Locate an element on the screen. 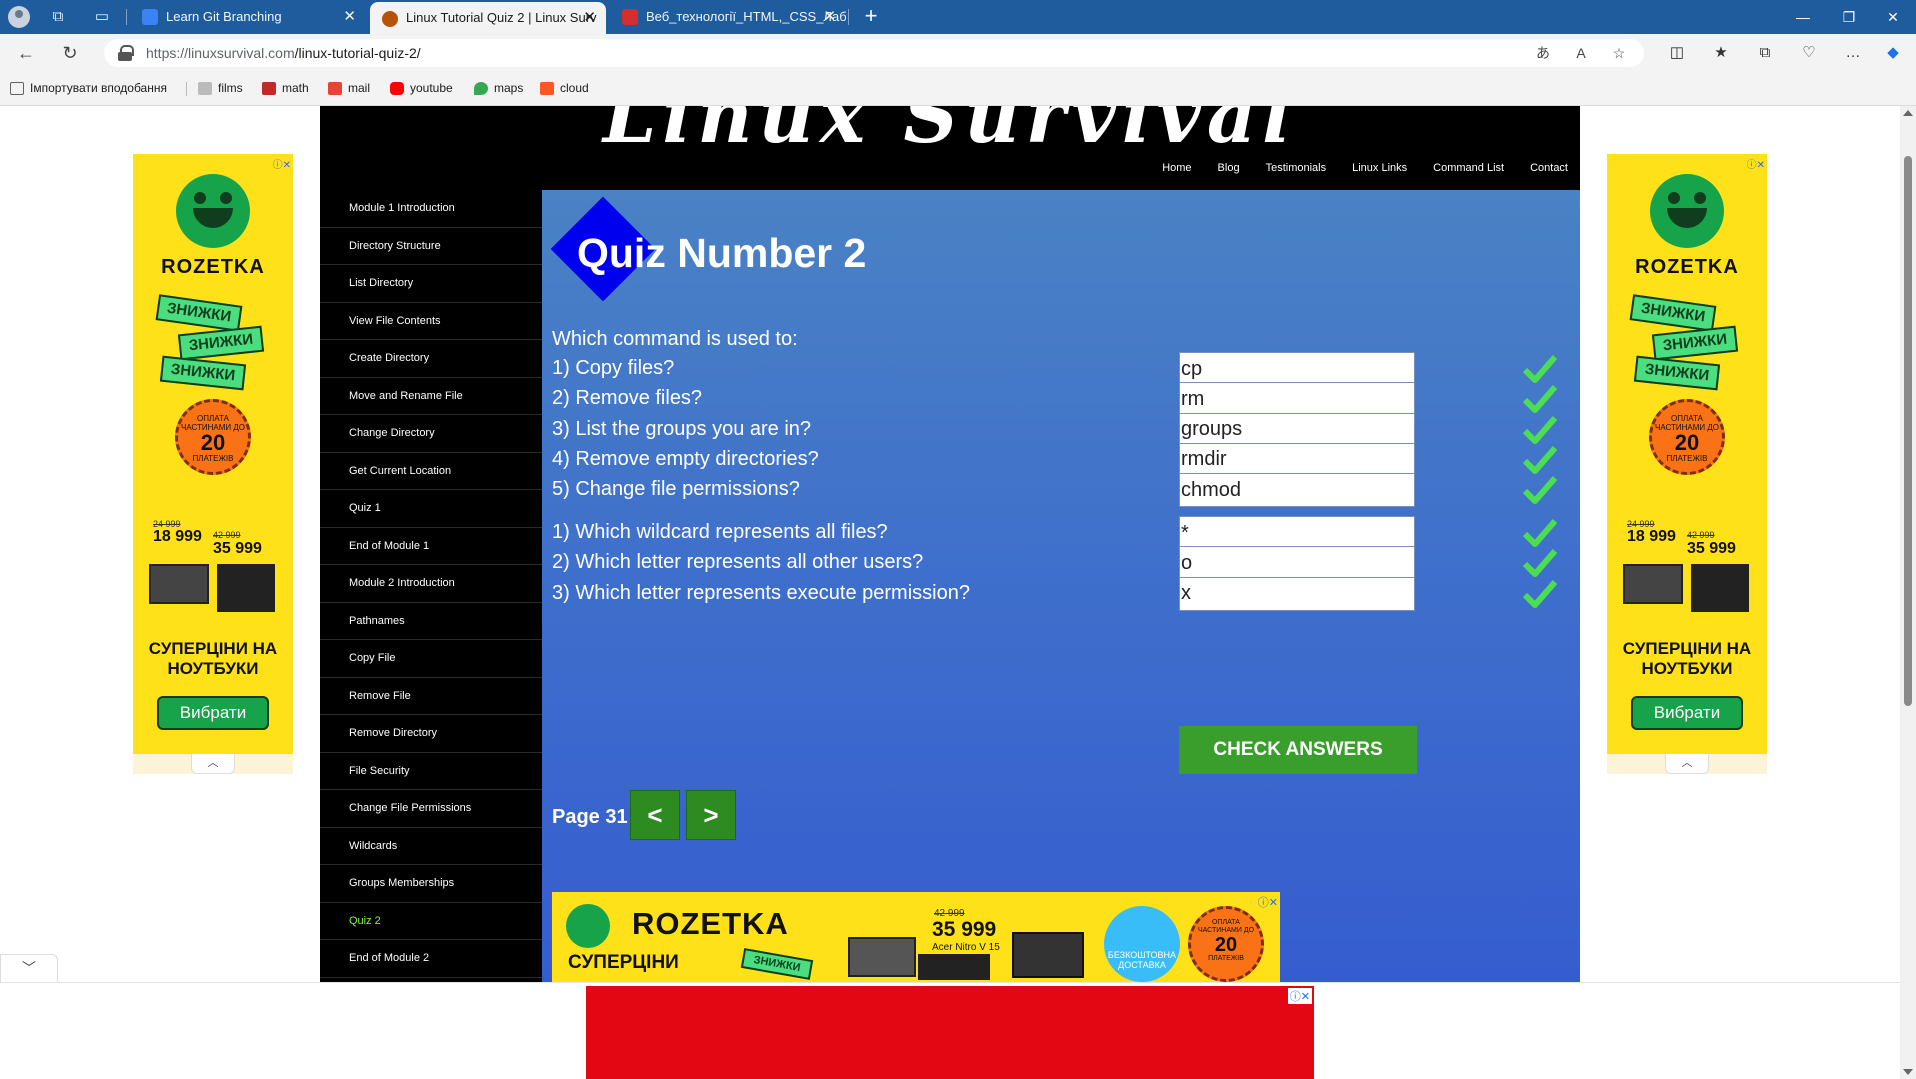  correct-check-icon is located at coordinates (1540, 563).